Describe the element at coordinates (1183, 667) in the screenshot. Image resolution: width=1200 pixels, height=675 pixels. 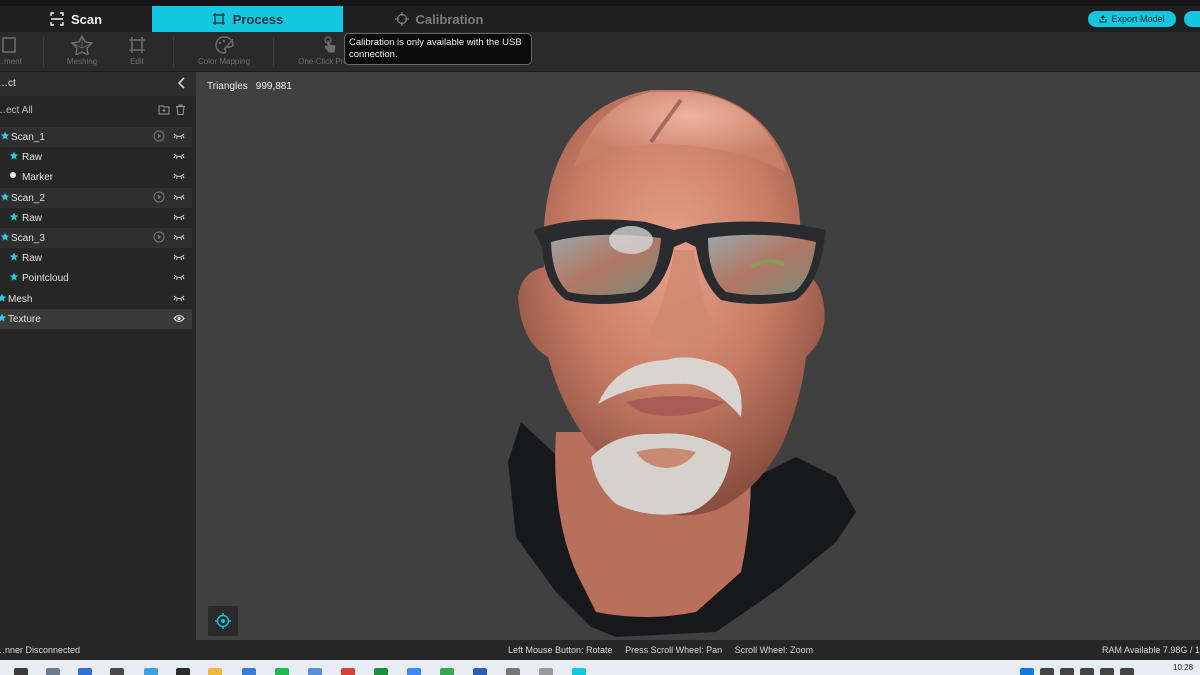
I see `taskbar-clock: 10:28` at that location.